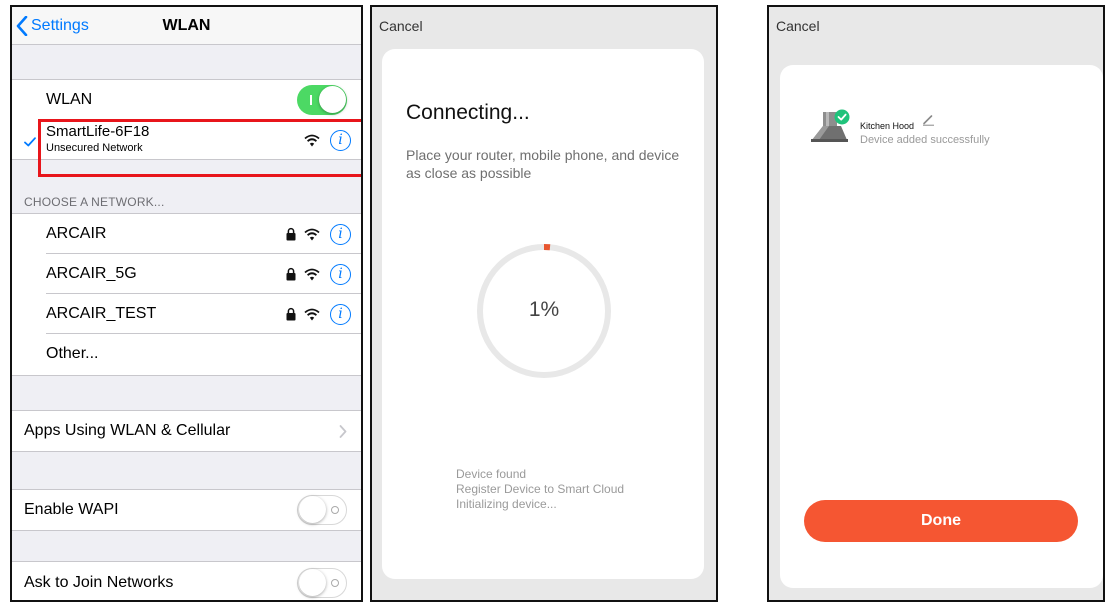 This screenshot has height=602, width=1105. I want to click on enable-wapi-row: Enable WAPI, so click(186, 510).